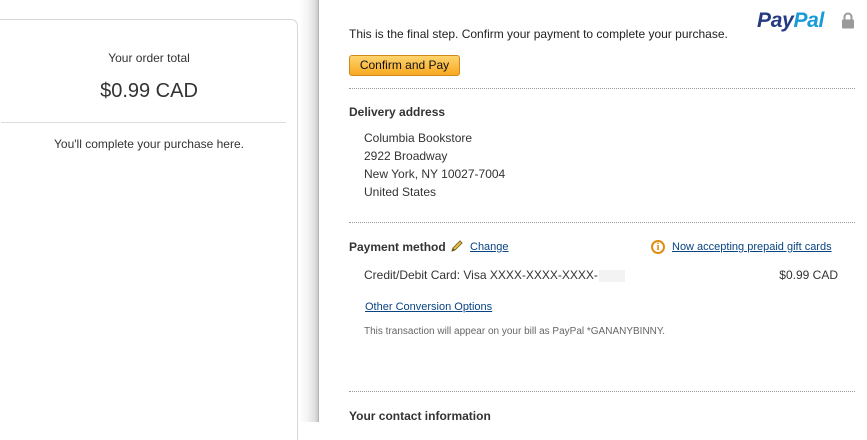  I want to click on card-line: Credit/Debit Card: Visa XXXX-XXXX-XXXX-, so click(494, 275).